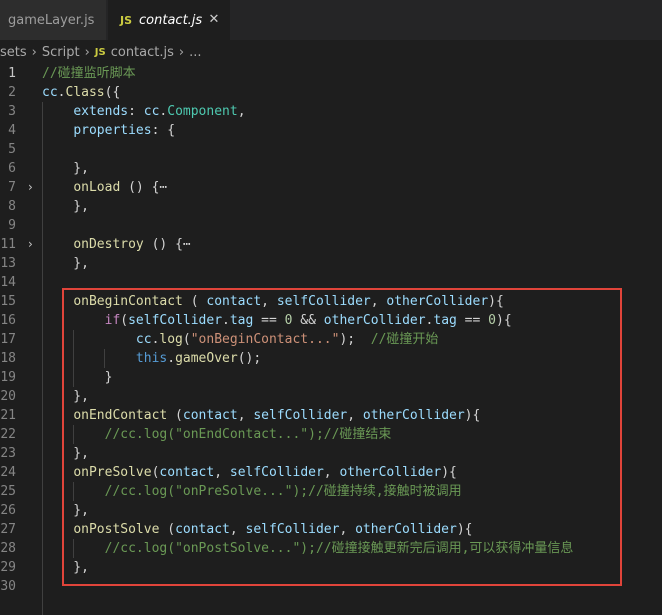 Image resolution: width=662 pixels, height=615 pixels. Describe the element at coordinates (12, 225) in the screenshot. I see `line-number: 9` at that location.